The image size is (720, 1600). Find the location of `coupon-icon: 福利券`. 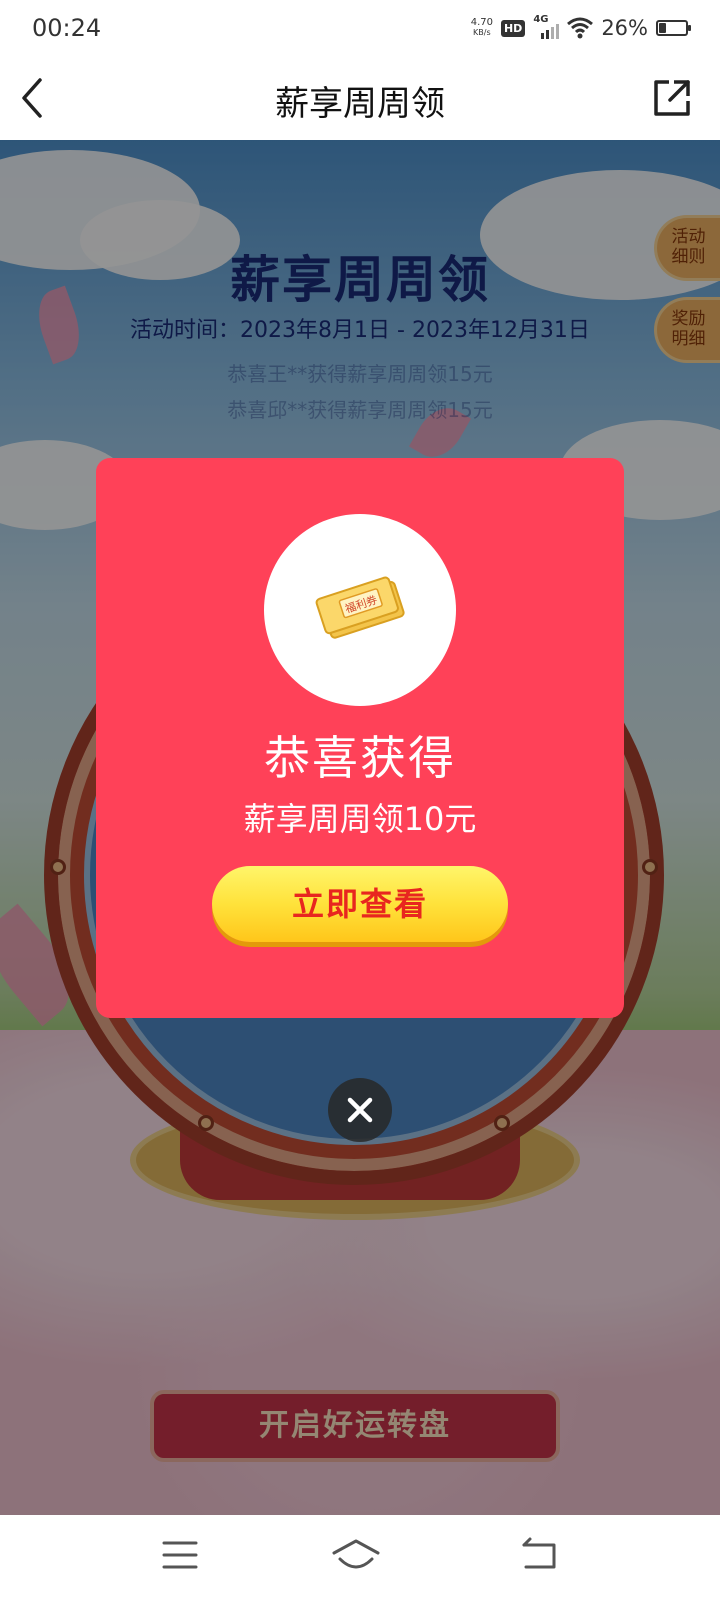

coupon-icon: 福利券 is located at coordinates (360, 607).